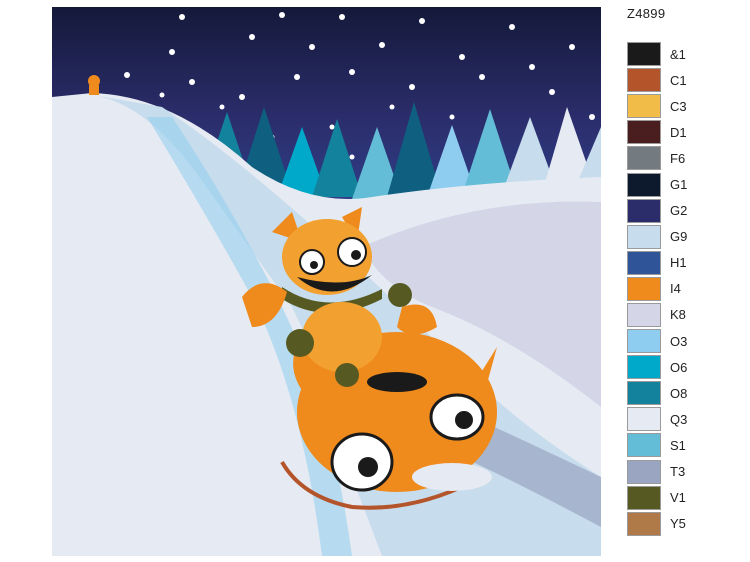 This screenshot has height=562, width=750. What do you see at coordinates (678, 472) in the screenshot?
I see `color-code-label: T3` at bounding box center [678, 472].